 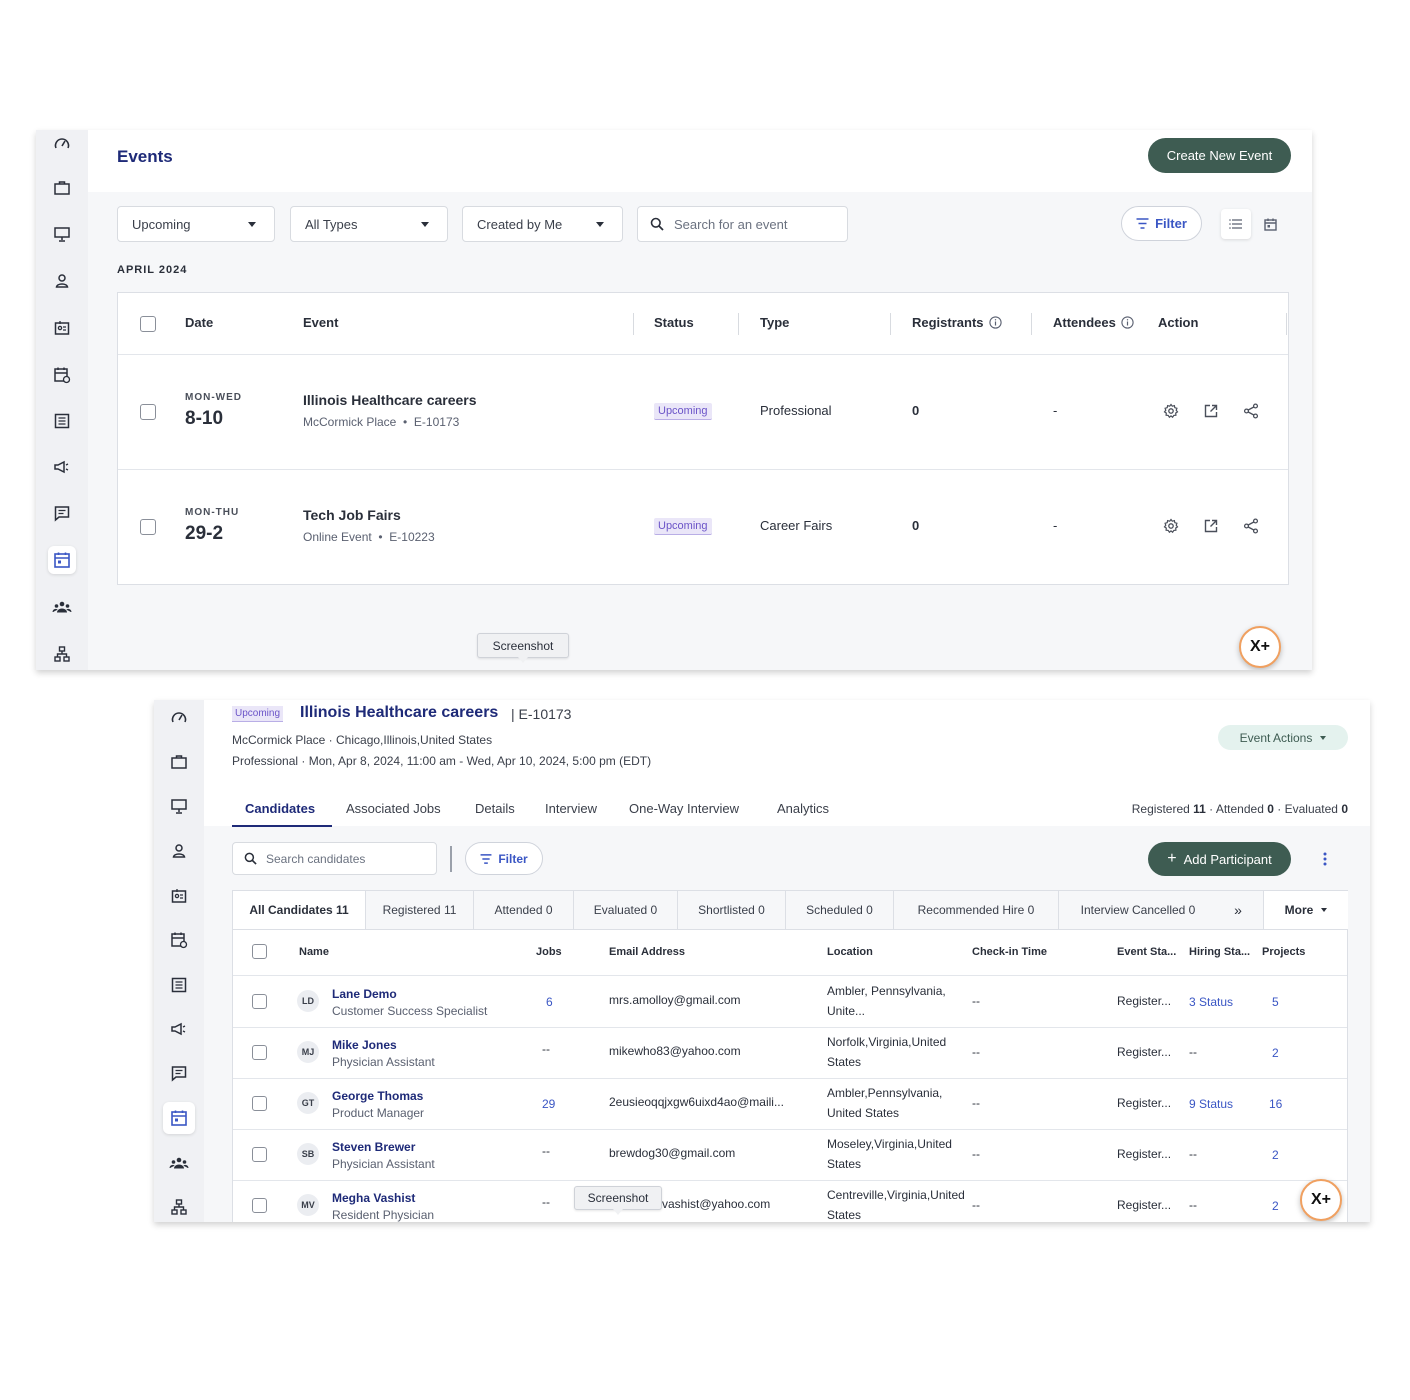 I want to click on create-new-event-button: Create New Event, so click(x=1219, y=155).